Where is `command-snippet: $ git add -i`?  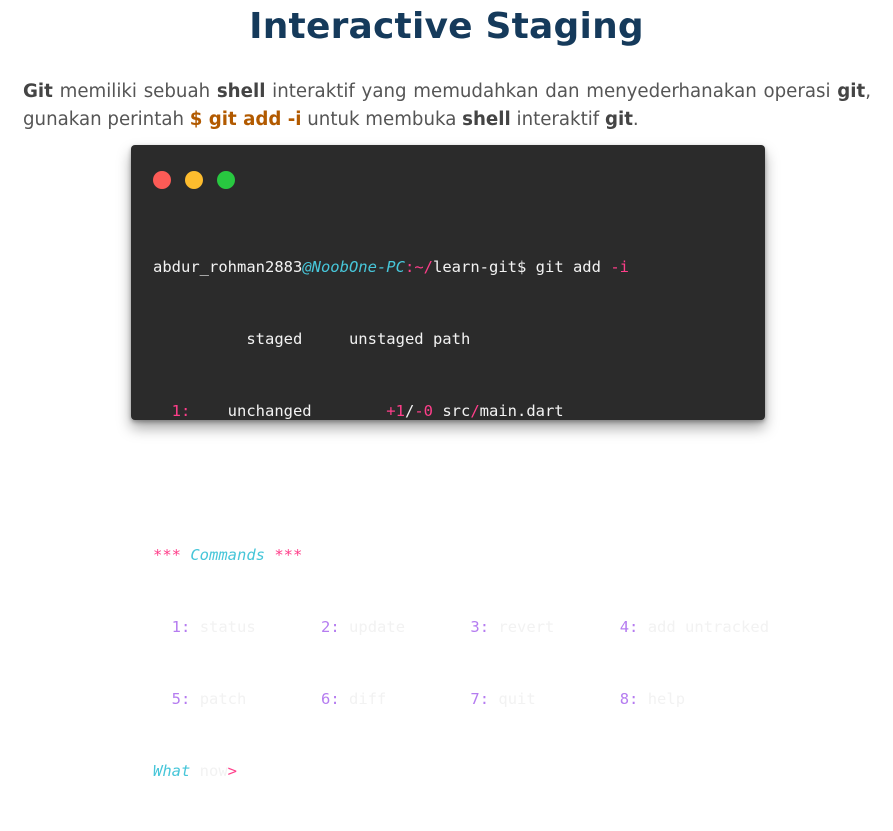 command-snippet: $ git add -i is located at coordinates (245, 119).